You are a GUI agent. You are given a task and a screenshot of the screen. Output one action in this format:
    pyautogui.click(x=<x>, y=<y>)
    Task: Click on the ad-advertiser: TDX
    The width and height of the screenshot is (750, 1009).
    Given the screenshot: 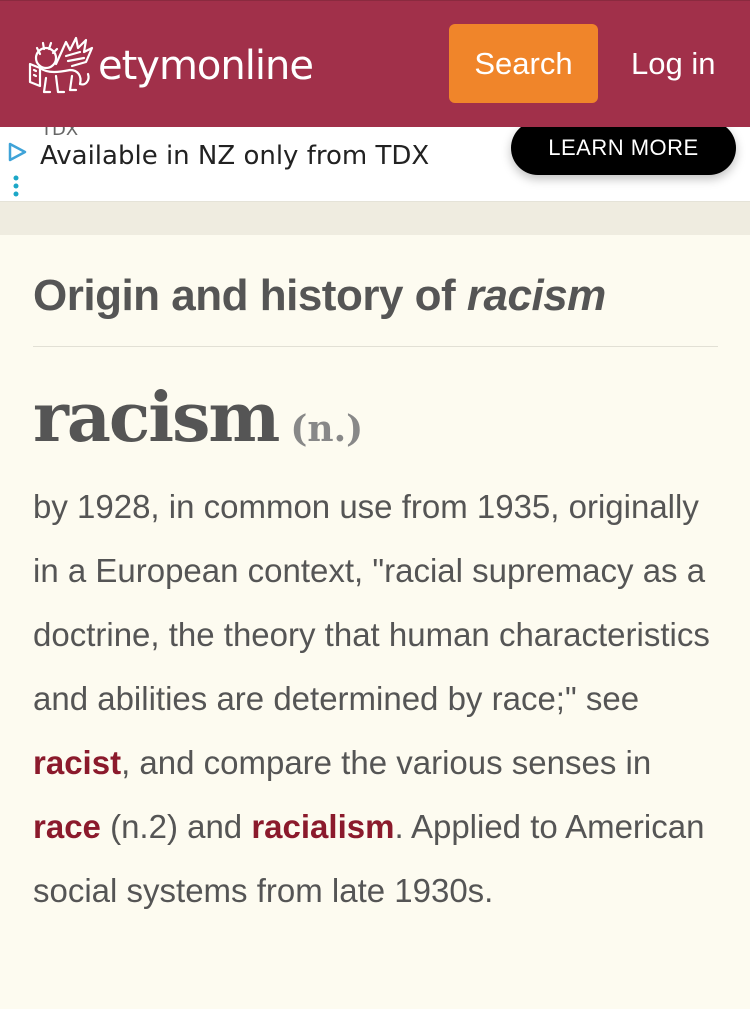 What is the action you would take?
    pyautogui.click(x=60, y=133)
    